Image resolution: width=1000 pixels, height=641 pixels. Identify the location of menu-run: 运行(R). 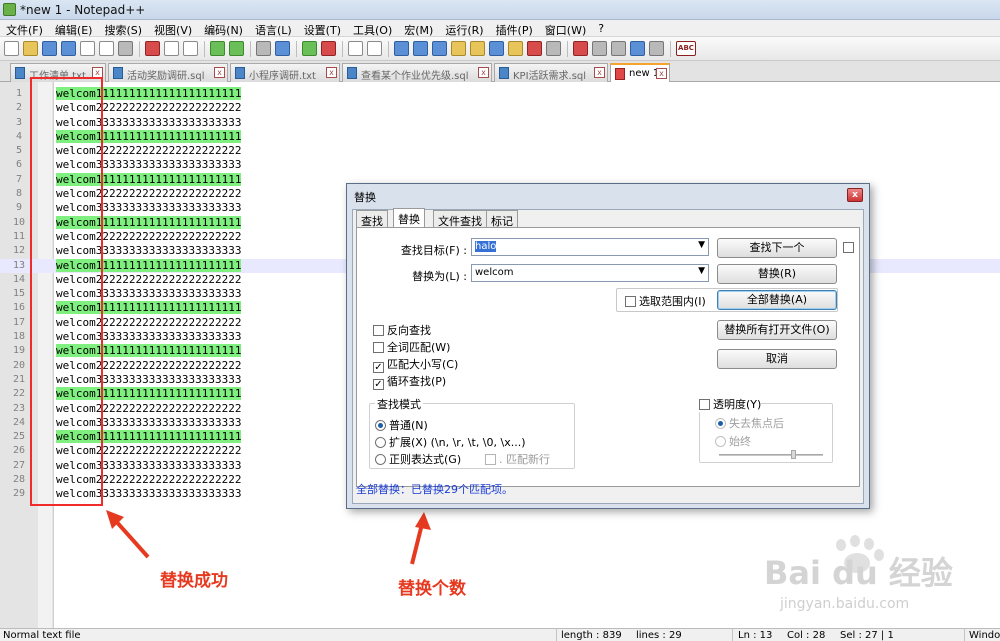
(464, 28).